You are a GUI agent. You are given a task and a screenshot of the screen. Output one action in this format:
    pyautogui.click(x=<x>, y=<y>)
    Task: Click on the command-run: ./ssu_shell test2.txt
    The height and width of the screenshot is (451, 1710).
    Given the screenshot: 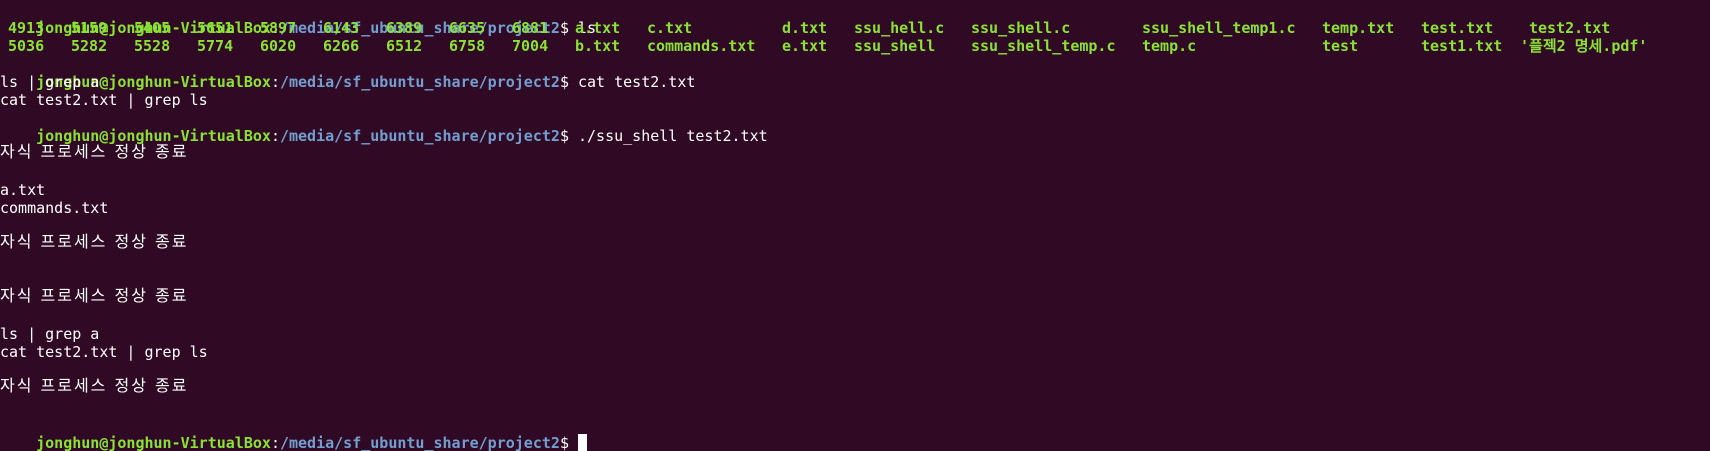 What is the action you would take?
    pyautogui.click(x=673, y=136)
    